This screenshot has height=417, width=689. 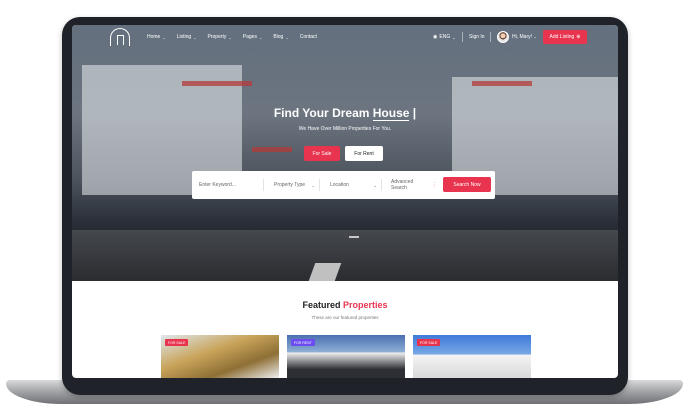 I want to click on property-card: FOR RENT, so click(x=346, y=356).